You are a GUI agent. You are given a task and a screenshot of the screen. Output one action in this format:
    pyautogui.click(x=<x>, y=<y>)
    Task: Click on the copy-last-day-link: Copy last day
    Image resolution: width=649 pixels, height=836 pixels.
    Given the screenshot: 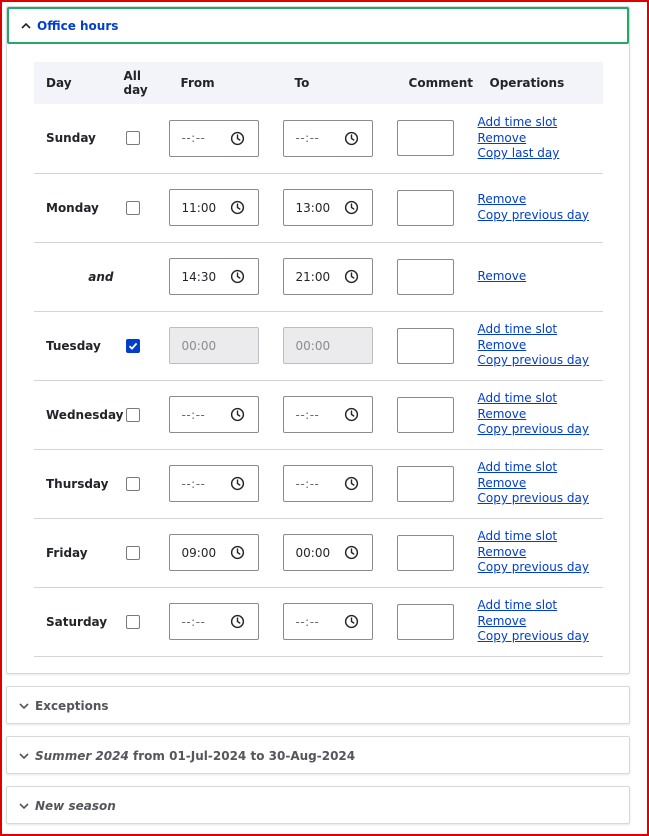 What is the action you would take?
    pyautogui.click(x=540, y=154)
    